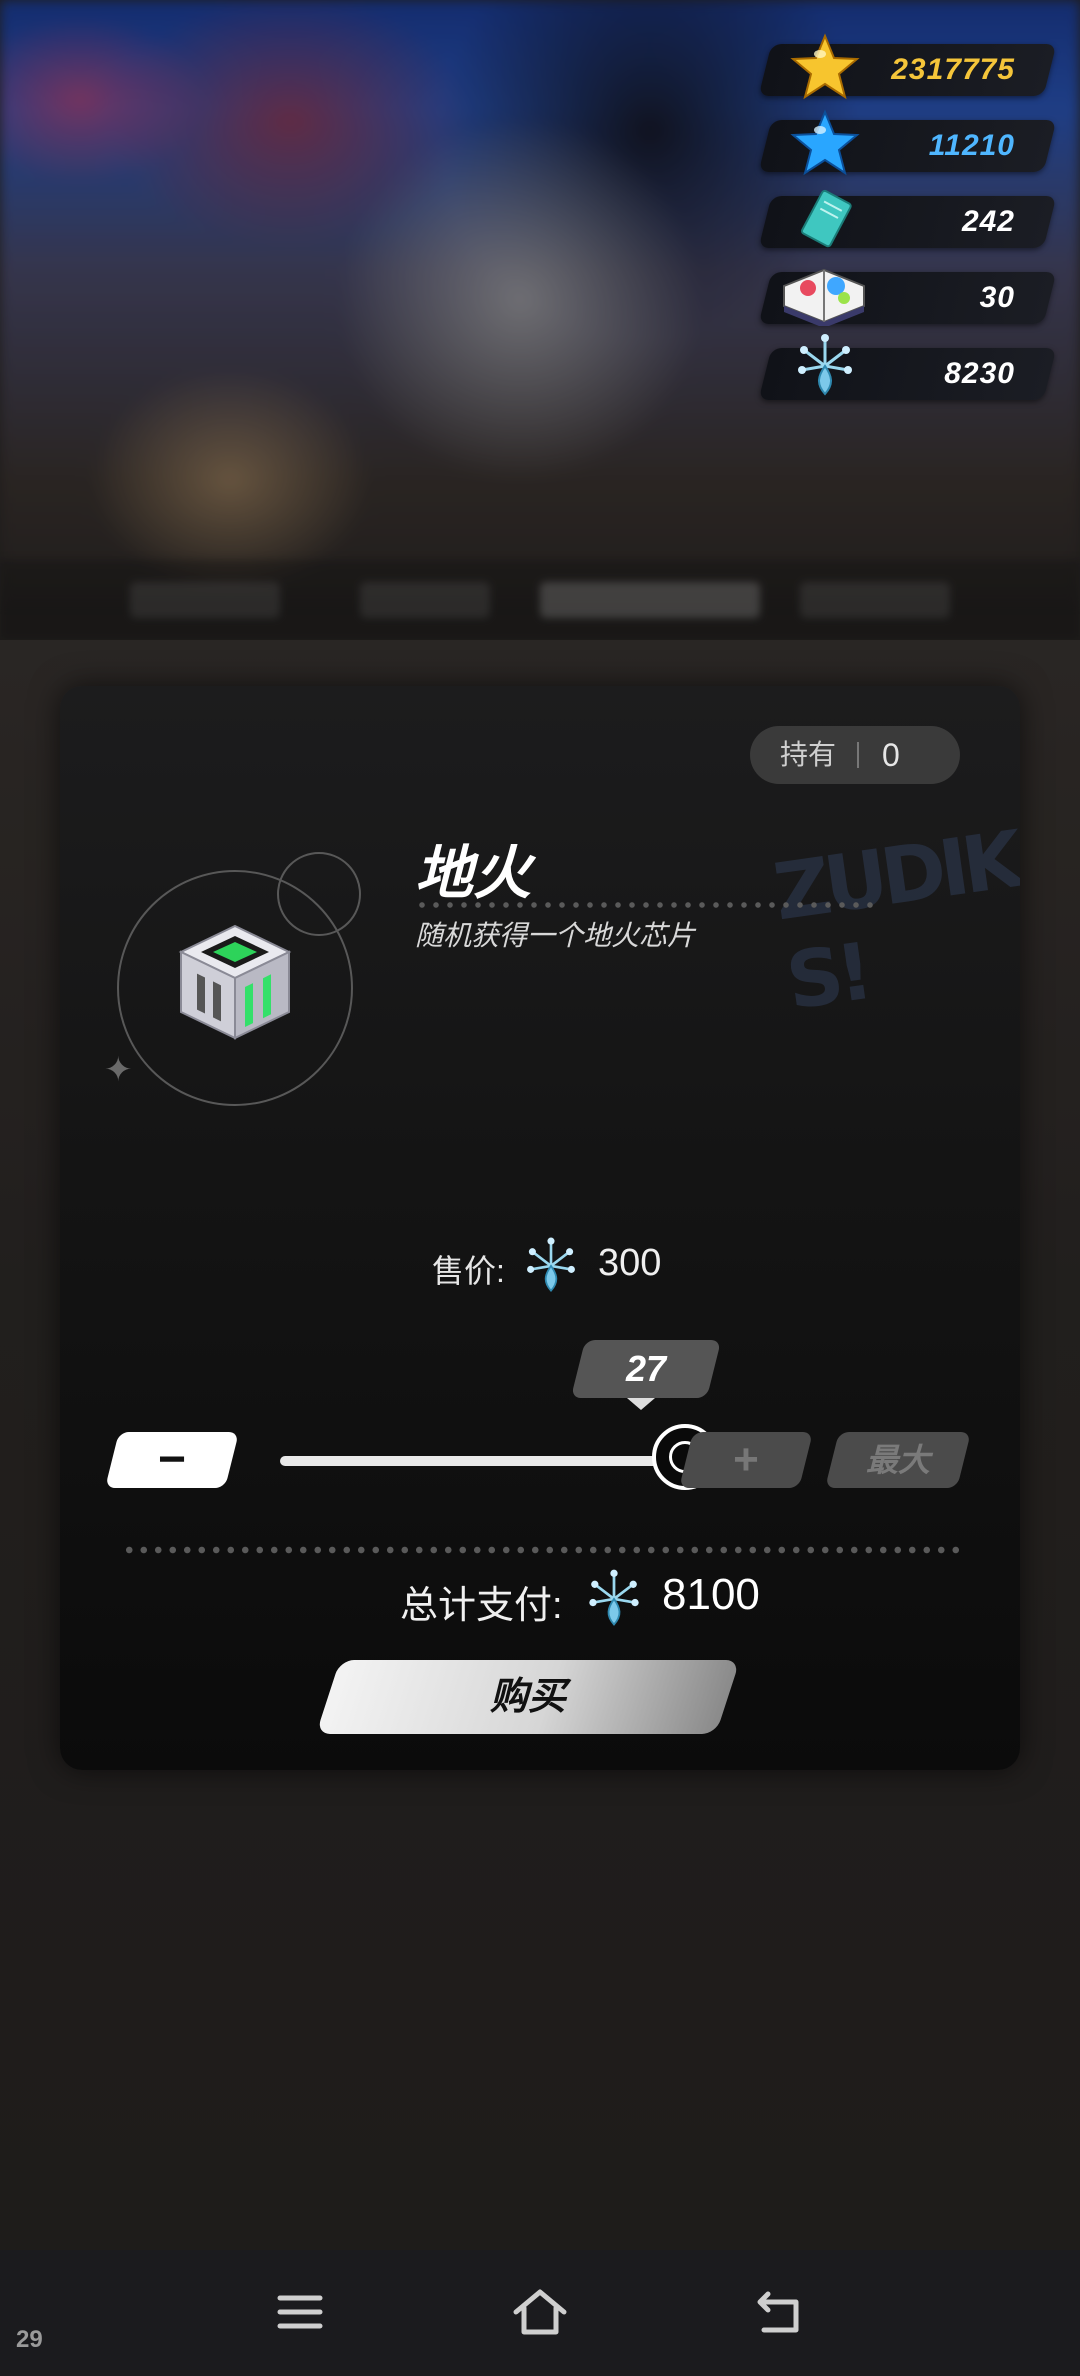 Image resolution: width=1080 pixels, height=2376 pixels. I want to click on quantity-slider-track, so click(482, 1461).